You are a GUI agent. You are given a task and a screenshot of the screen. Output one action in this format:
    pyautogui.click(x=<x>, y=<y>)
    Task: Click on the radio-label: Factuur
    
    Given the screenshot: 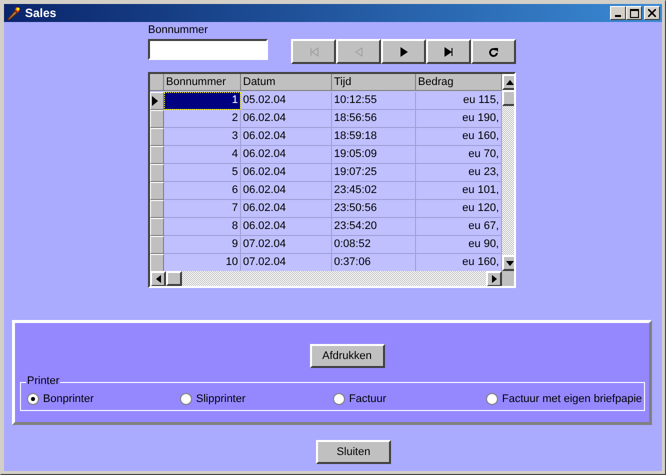 What is the action you would take?
    pyautogui.click(x=367, y=399)
    